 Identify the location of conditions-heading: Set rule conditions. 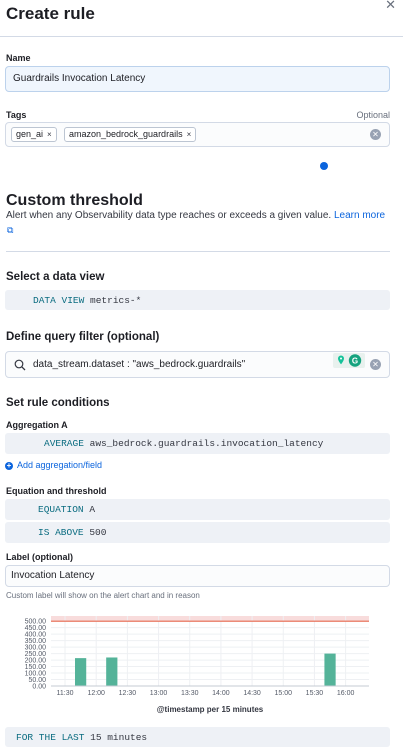
(58, 403).